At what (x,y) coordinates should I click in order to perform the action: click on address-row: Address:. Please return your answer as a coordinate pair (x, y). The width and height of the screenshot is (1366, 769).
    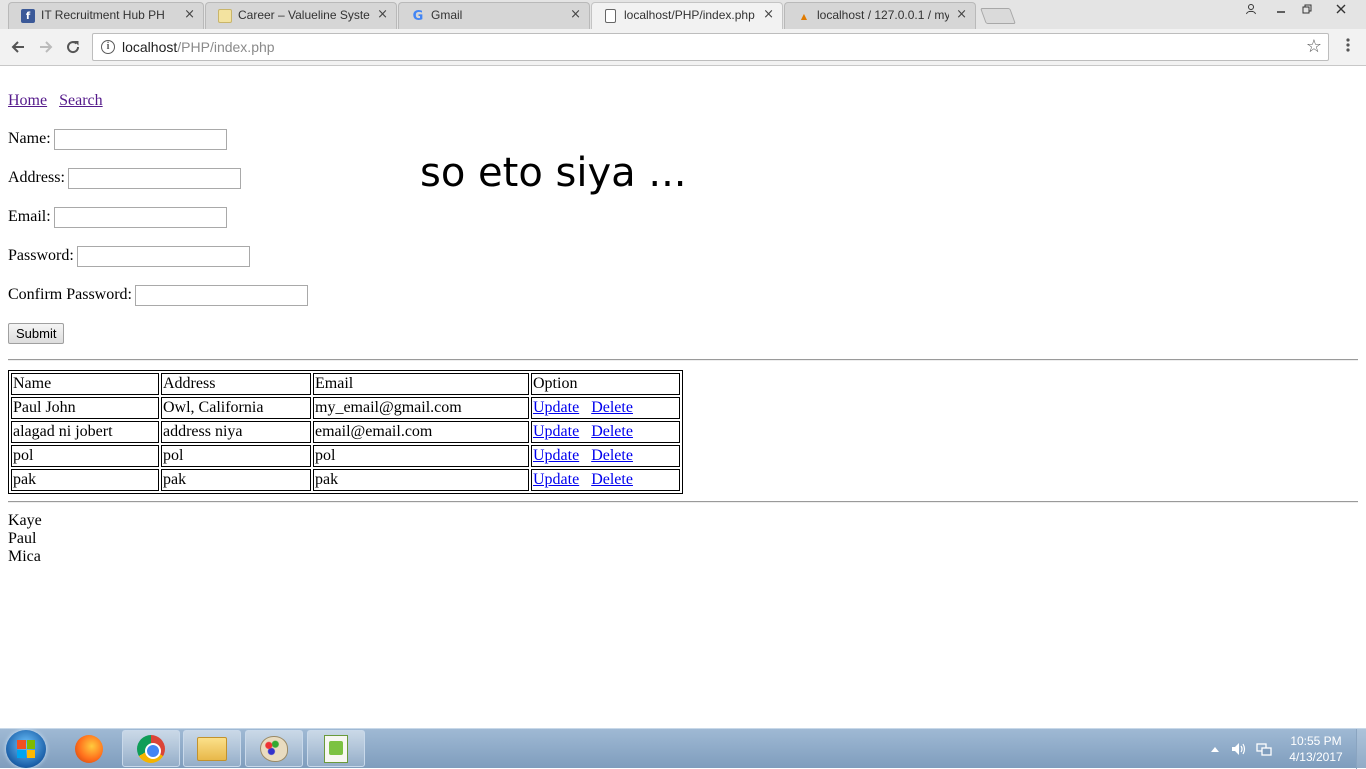
    Looking at the image, I should click on (124, 178).